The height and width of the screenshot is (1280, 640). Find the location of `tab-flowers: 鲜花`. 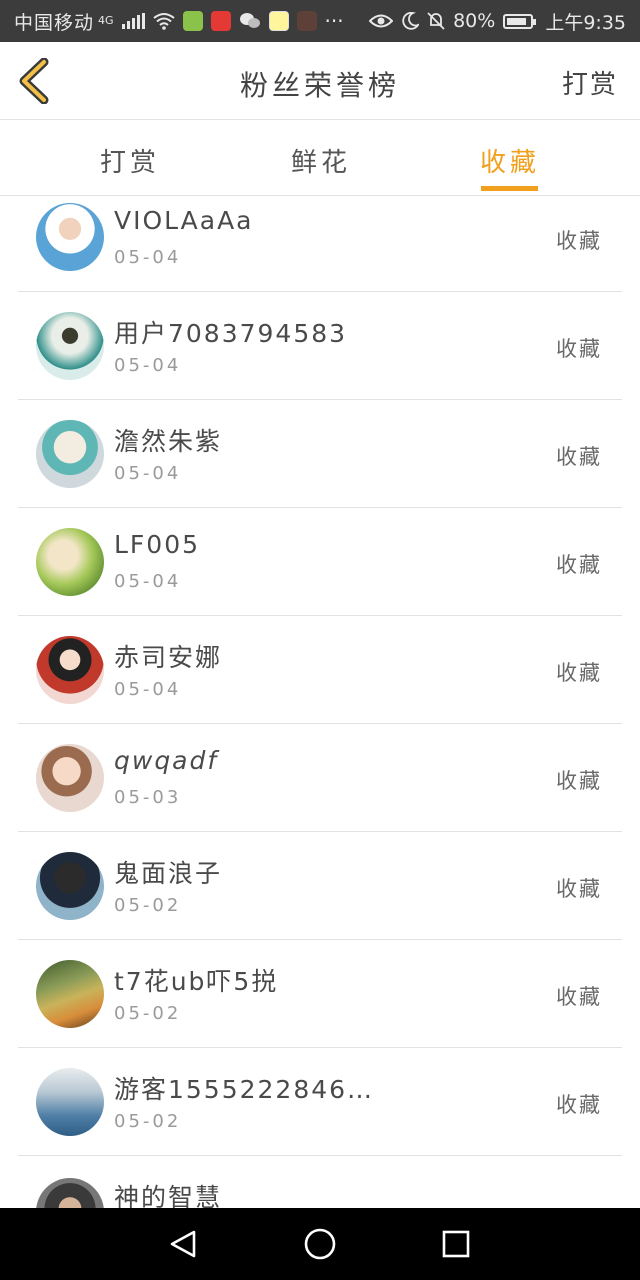

tab-flowers: 鲜花 is located at coordinates (321, 160).